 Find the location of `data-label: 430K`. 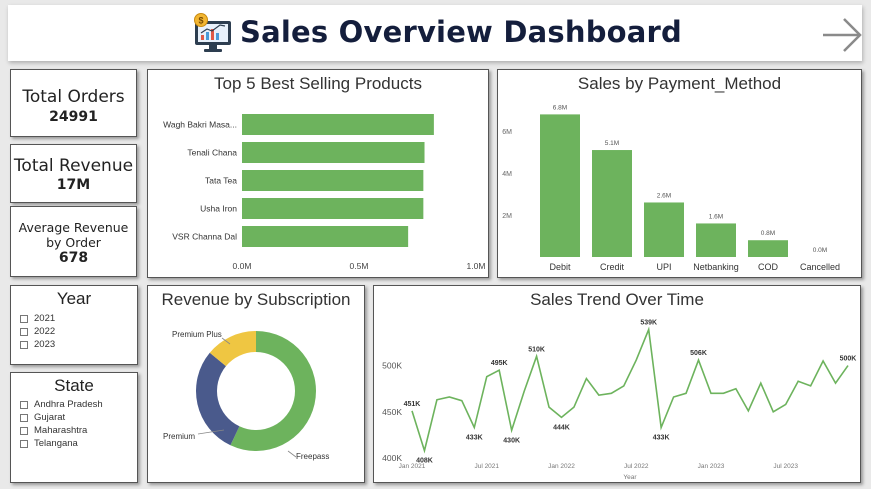

data-label: 430K is located at coordinates (511, 440).